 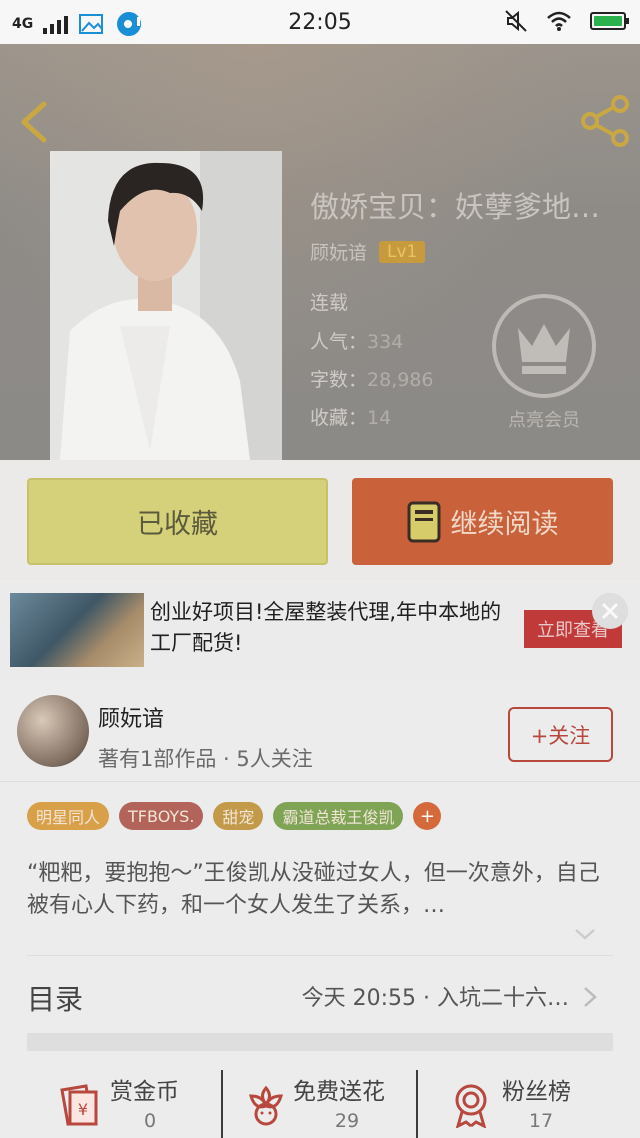 I want to click on chevron-down-icon, so click(x=585, y=934).